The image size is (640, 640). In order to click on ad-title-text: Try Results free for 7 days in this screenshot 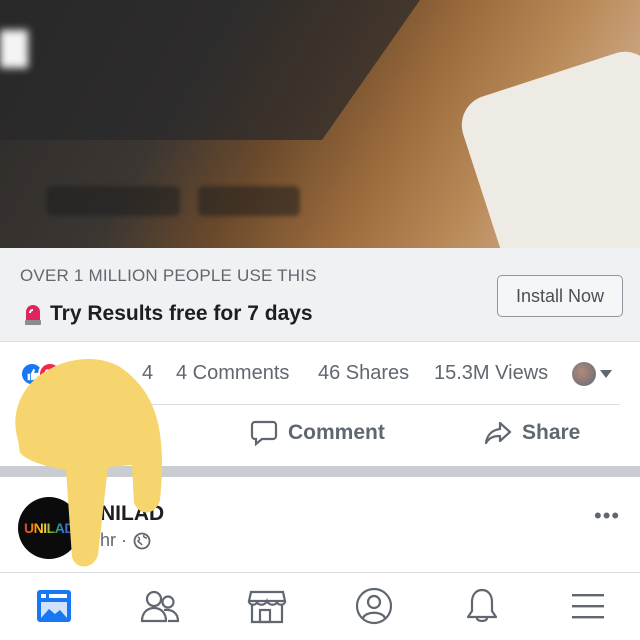, I will do `click(181, 313)`.